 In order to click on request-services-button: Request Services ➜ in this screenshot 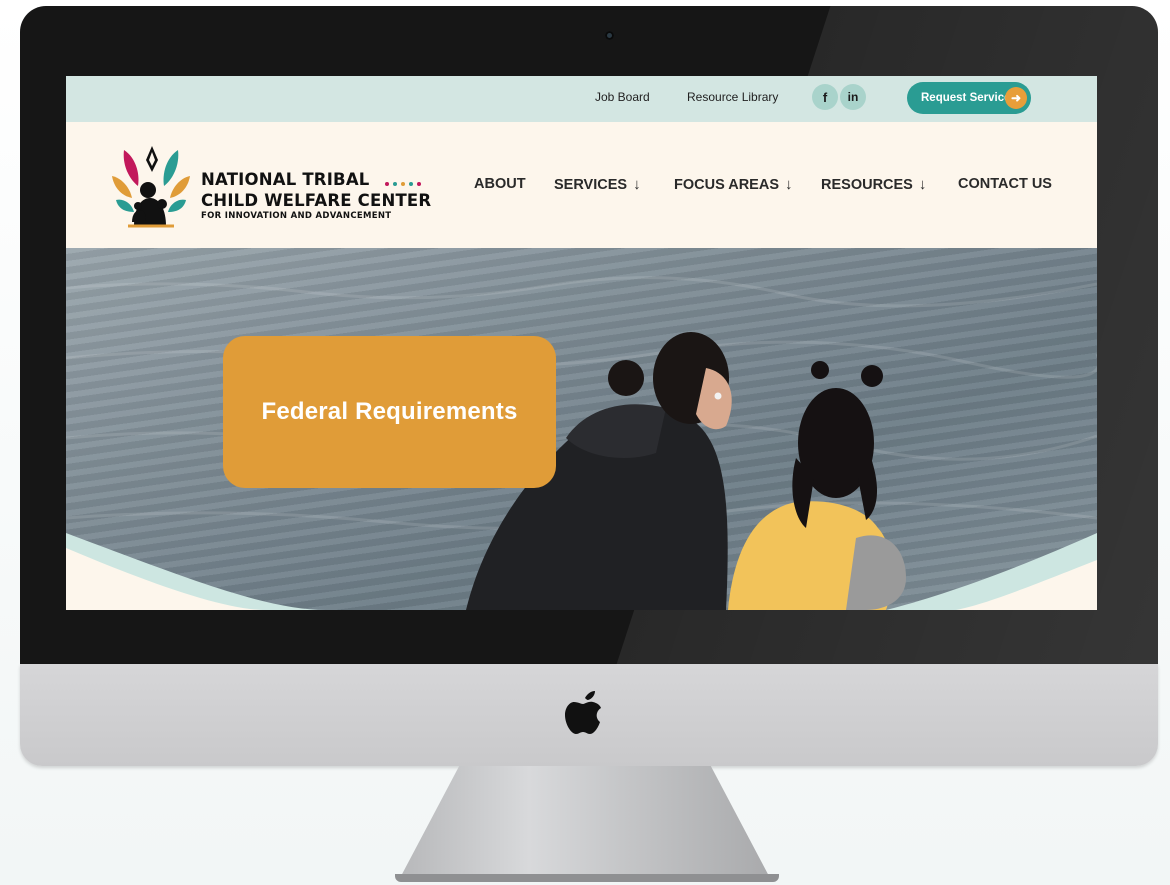, I will do `click(969, 98)`.